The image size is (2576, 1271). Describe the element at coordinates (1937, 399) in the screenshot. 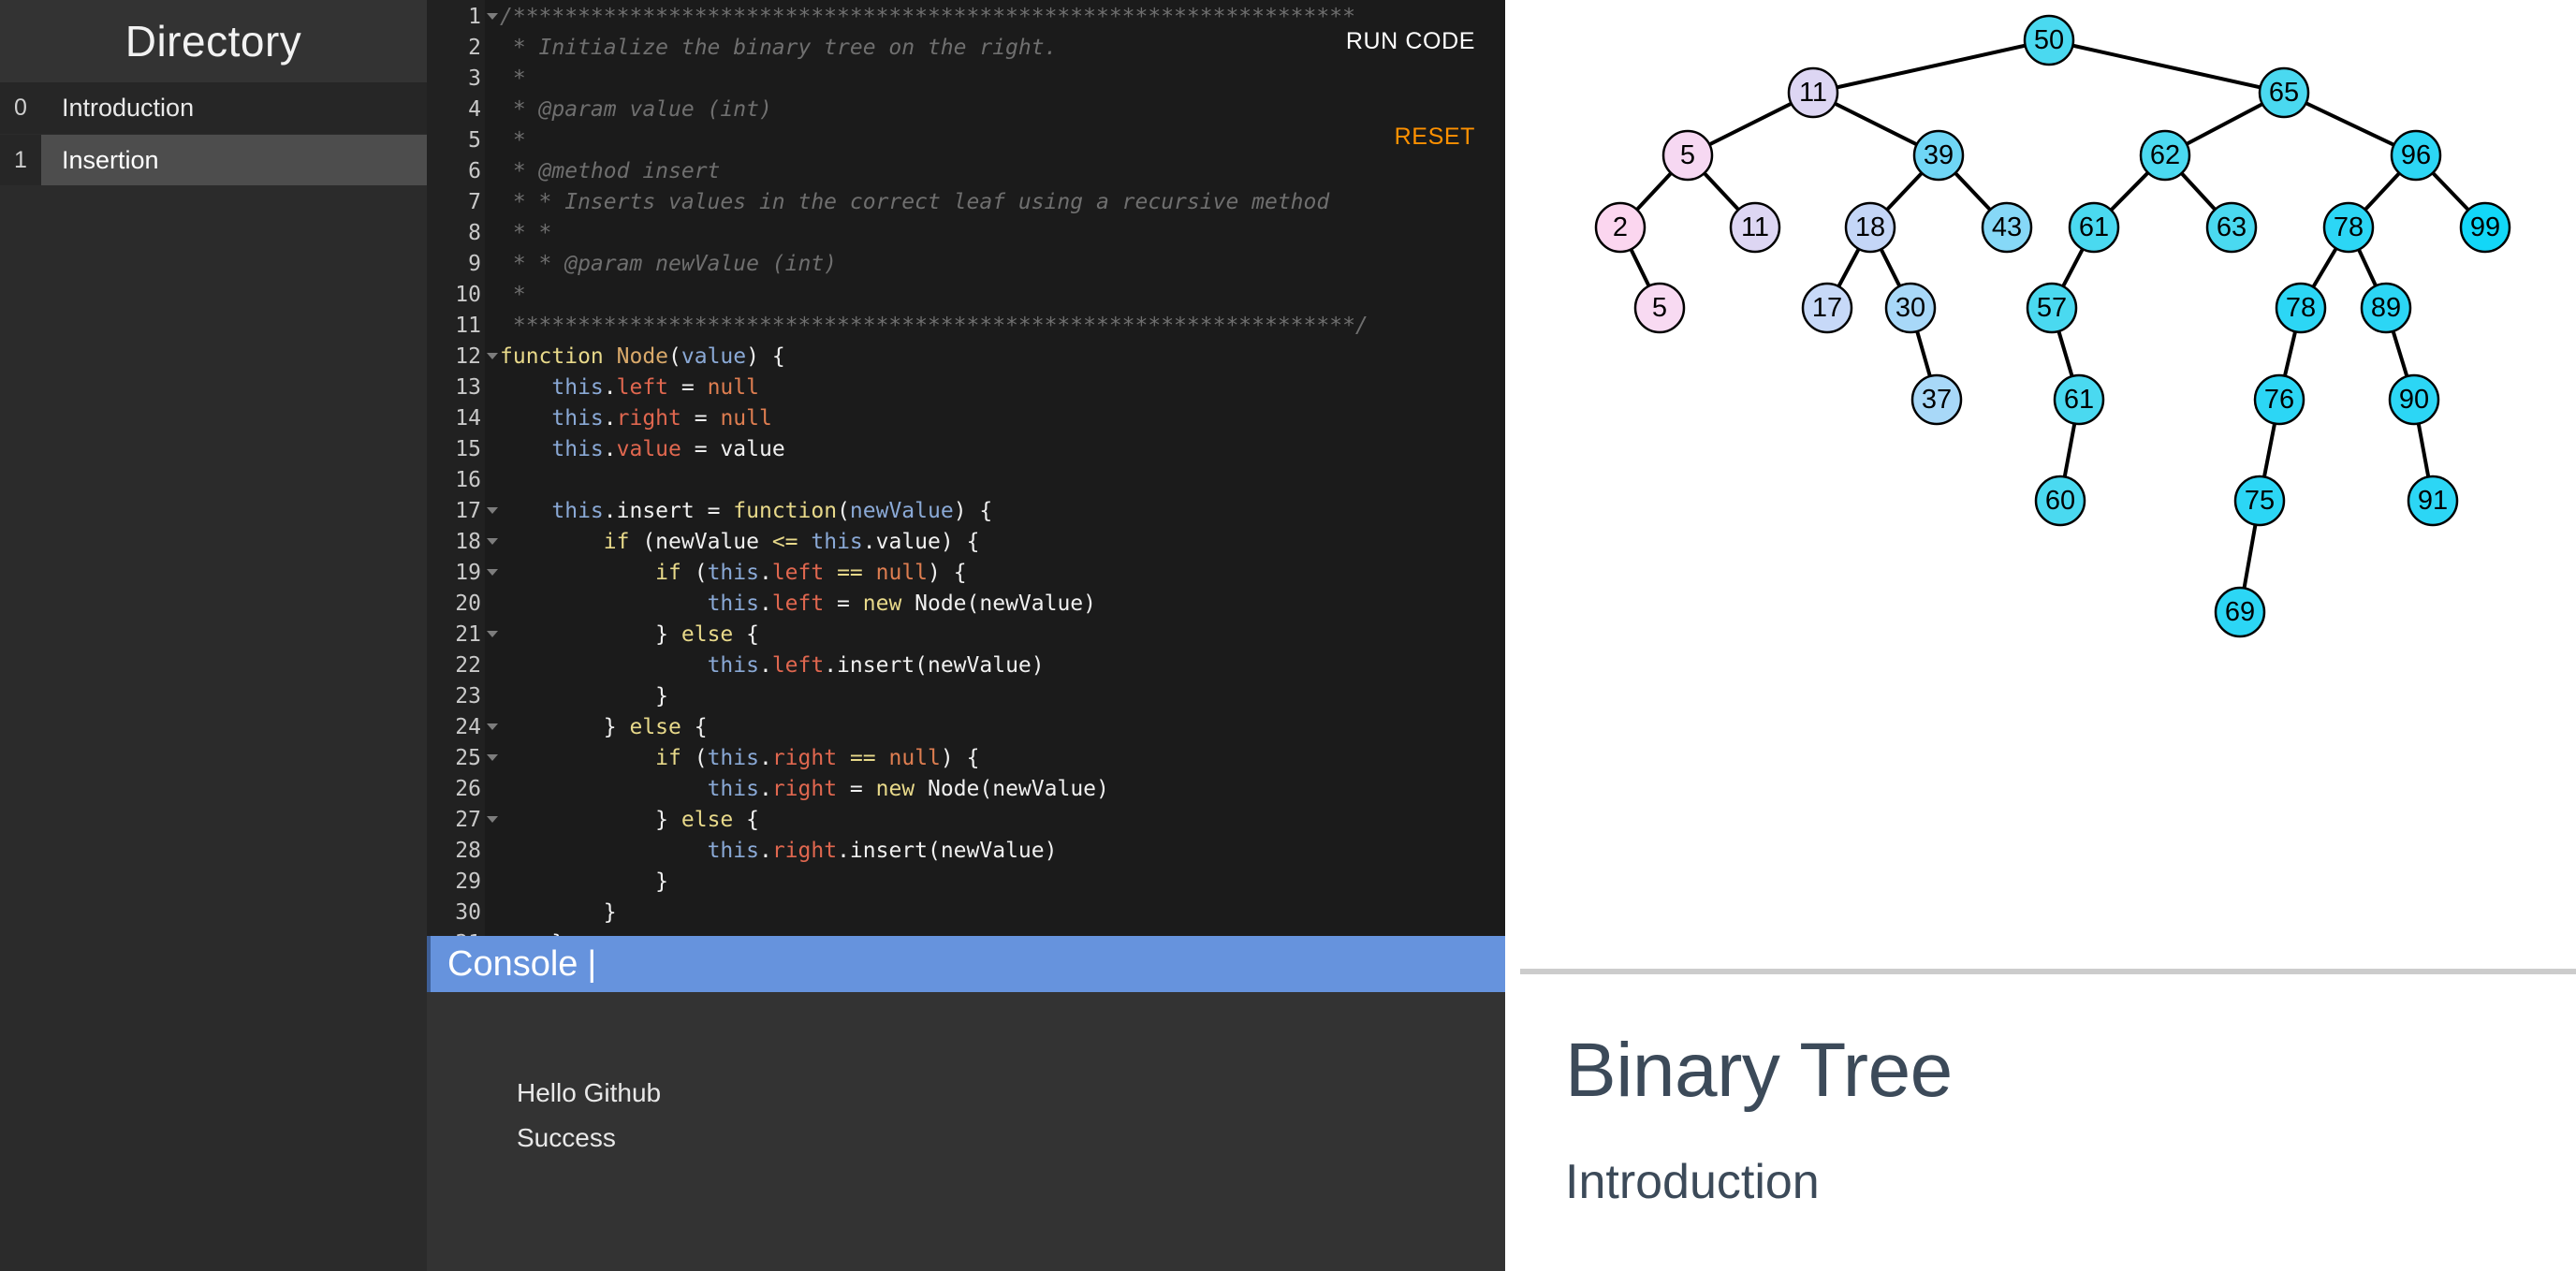

I see `tree-node: 37` at that location.